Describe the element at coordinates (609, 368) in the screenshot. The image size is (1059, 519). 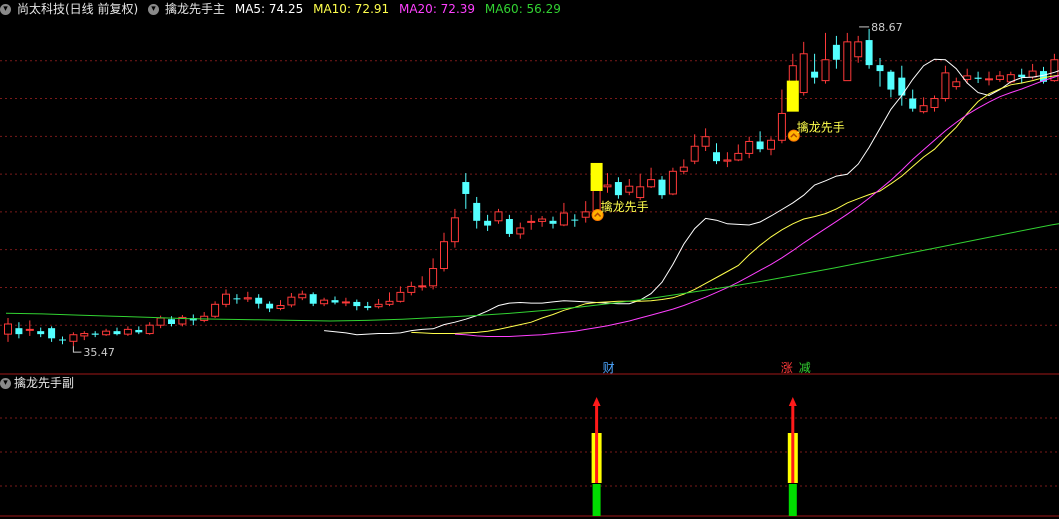
I see `sub-tag: 财` at that location.